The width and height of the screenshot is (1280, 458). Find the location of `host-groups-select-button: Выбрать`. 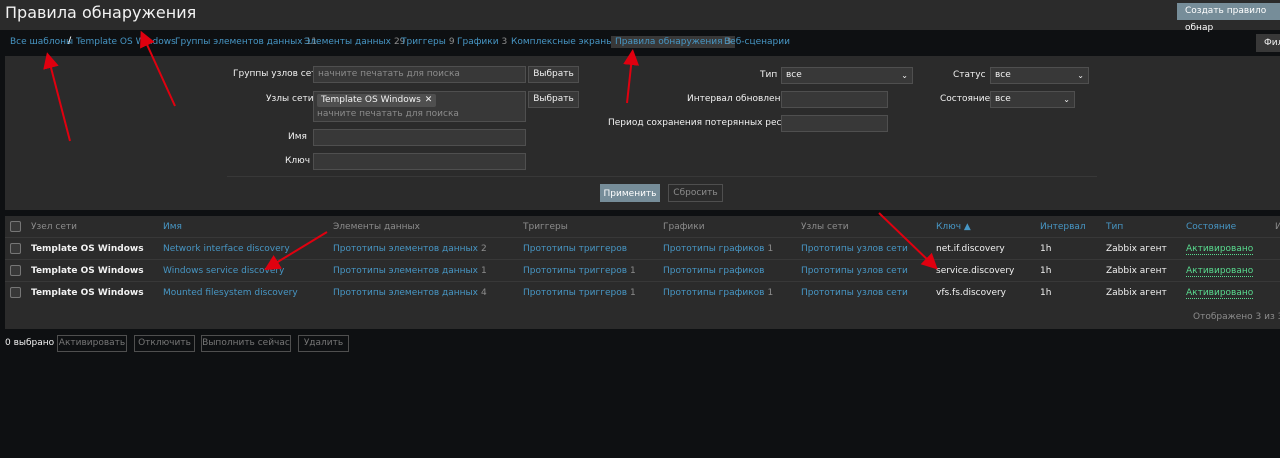

host-groups-select-button: Выбрать is located at coordinates (553, 74).